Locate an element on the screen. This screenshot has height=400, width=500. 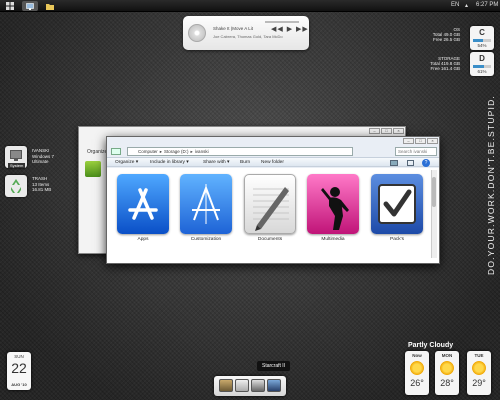
disk-d-meter: D 61% is located at coordinates (482, 64).